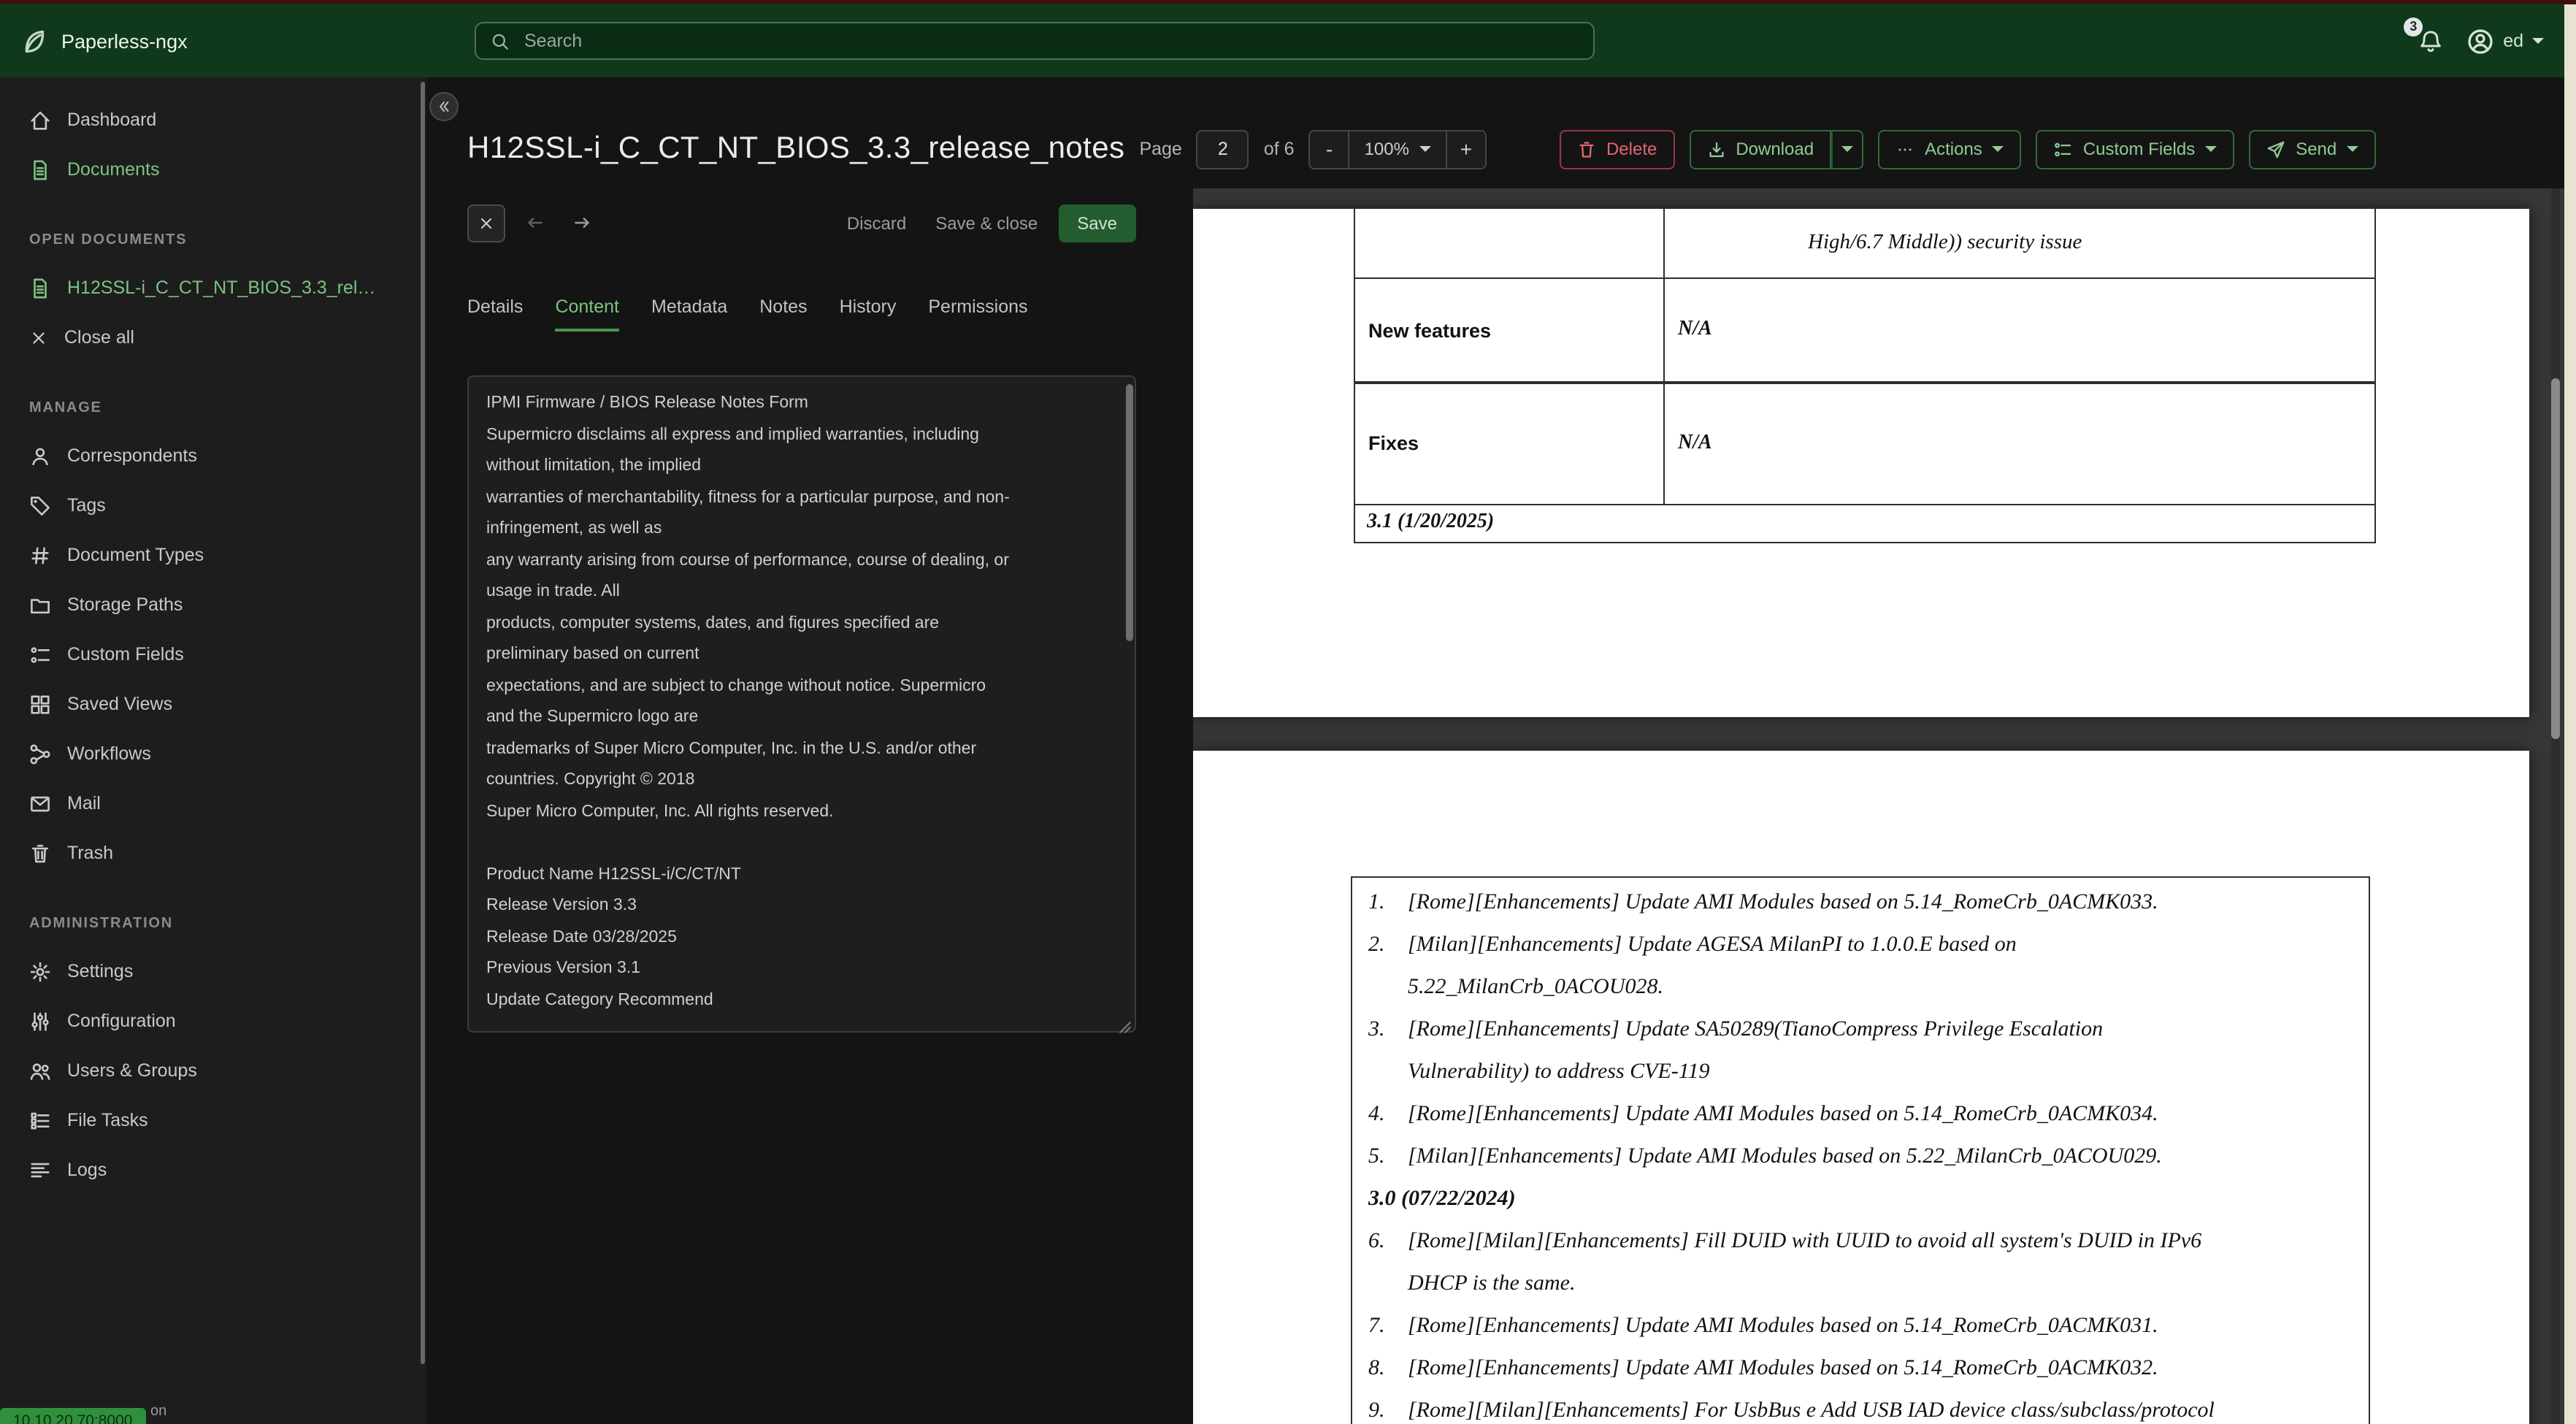  What do you see at coordinates (107, 1120) in the screenshot?
I see `sidebar-item-label: File Tasks` at bounding box center [107, 1120].